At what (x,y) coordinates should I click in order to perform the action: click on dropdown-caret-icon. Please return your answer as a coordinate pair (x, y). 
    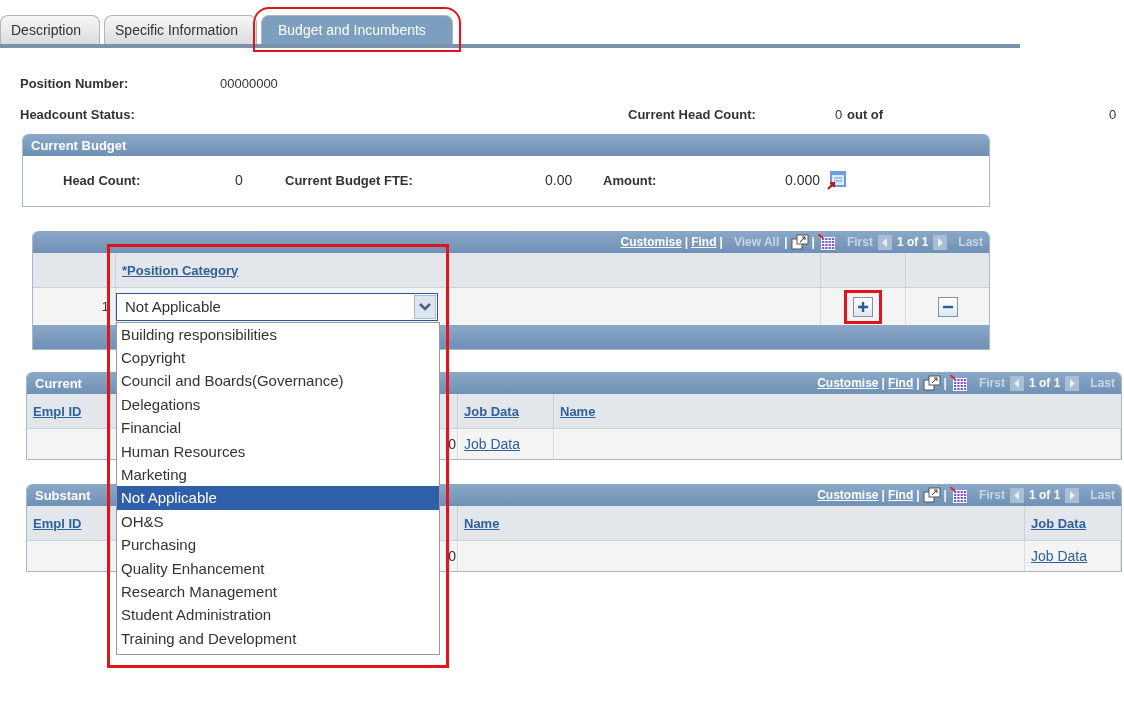
    Looking at the image, I should click on (425, 306).